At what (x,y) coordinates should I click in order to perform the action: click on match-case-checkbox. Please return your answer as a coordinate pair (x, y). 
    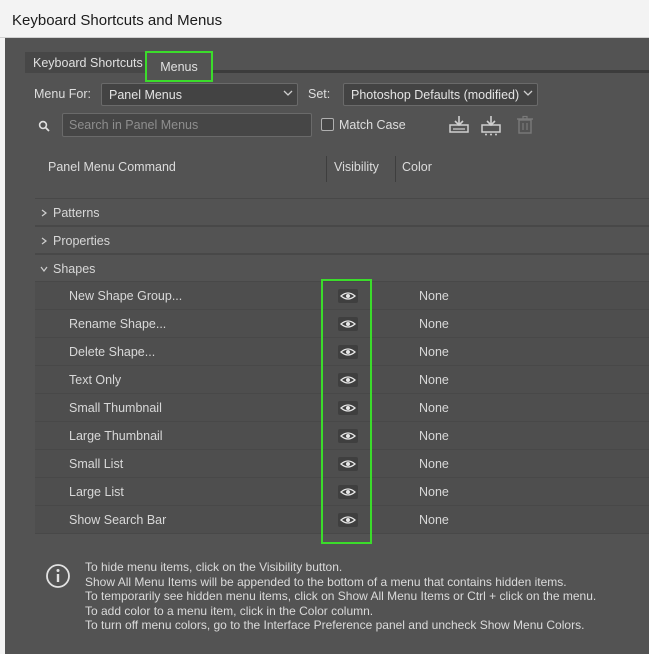
    Looking at the image, I should click on (327, 124).